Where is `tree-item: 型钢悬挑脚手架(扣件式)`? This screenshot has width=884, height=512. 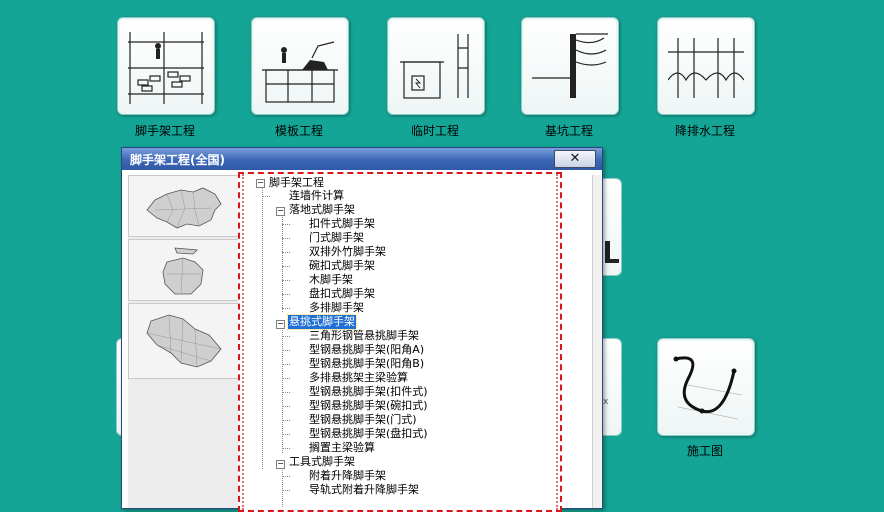
tree-item: 型钢悬挑脚手架(扣件式) is located at coordinates (368, 392).